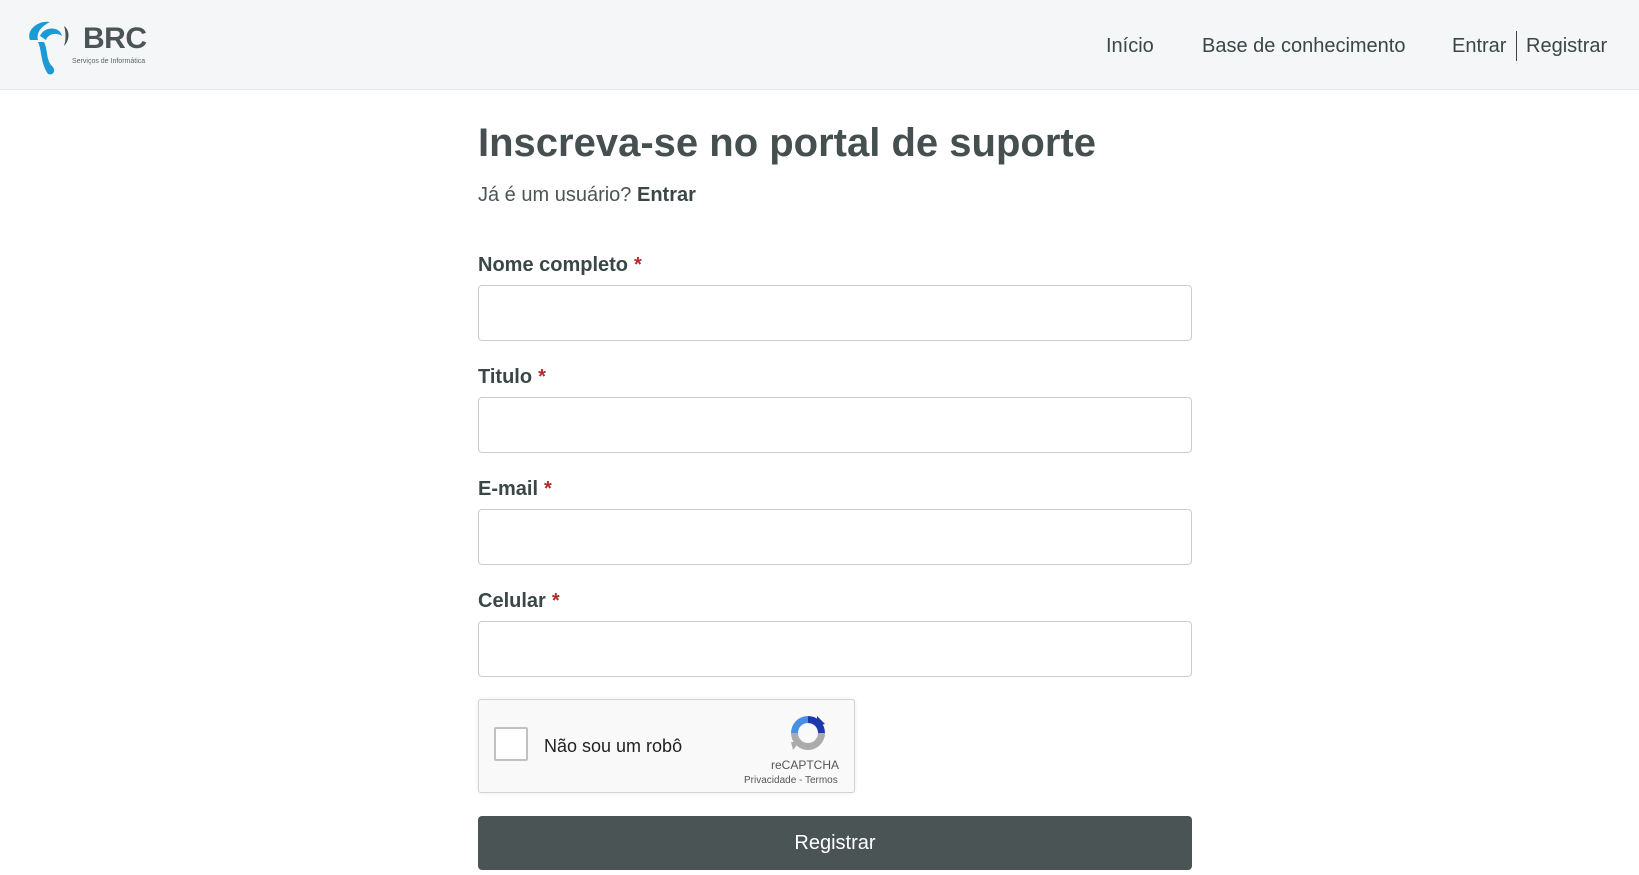 Image resolution: width=1639 pixels, height=875 pixels. Describe the element at coordinates (1566, 46) in the screenshot. I see `nav-register-link: Registrar` at that location.